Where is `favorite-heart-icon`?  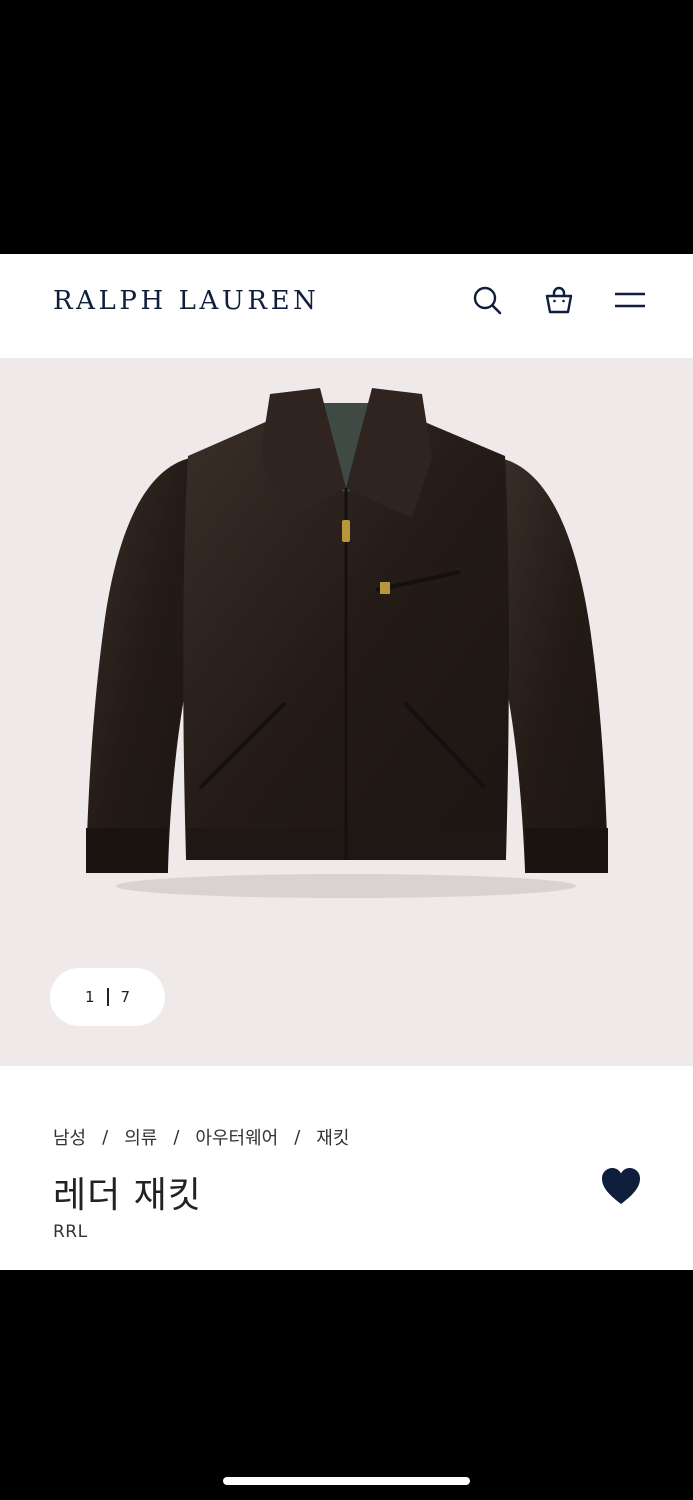 favorite-heart-icon is located at coordinates (621, 1186).